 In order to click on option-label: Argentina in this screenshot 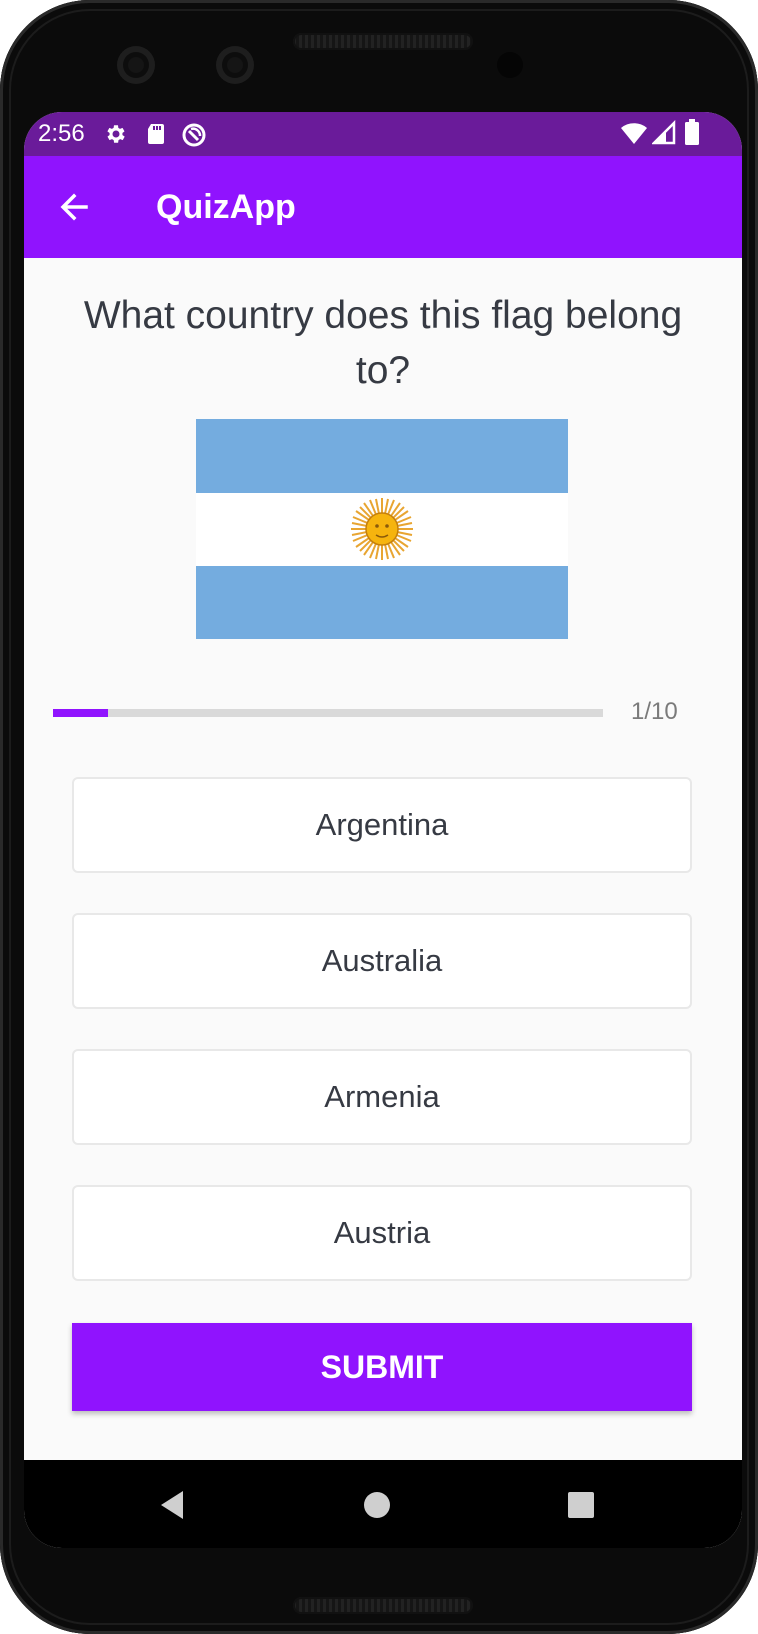, I will do `click(382, 824)`.